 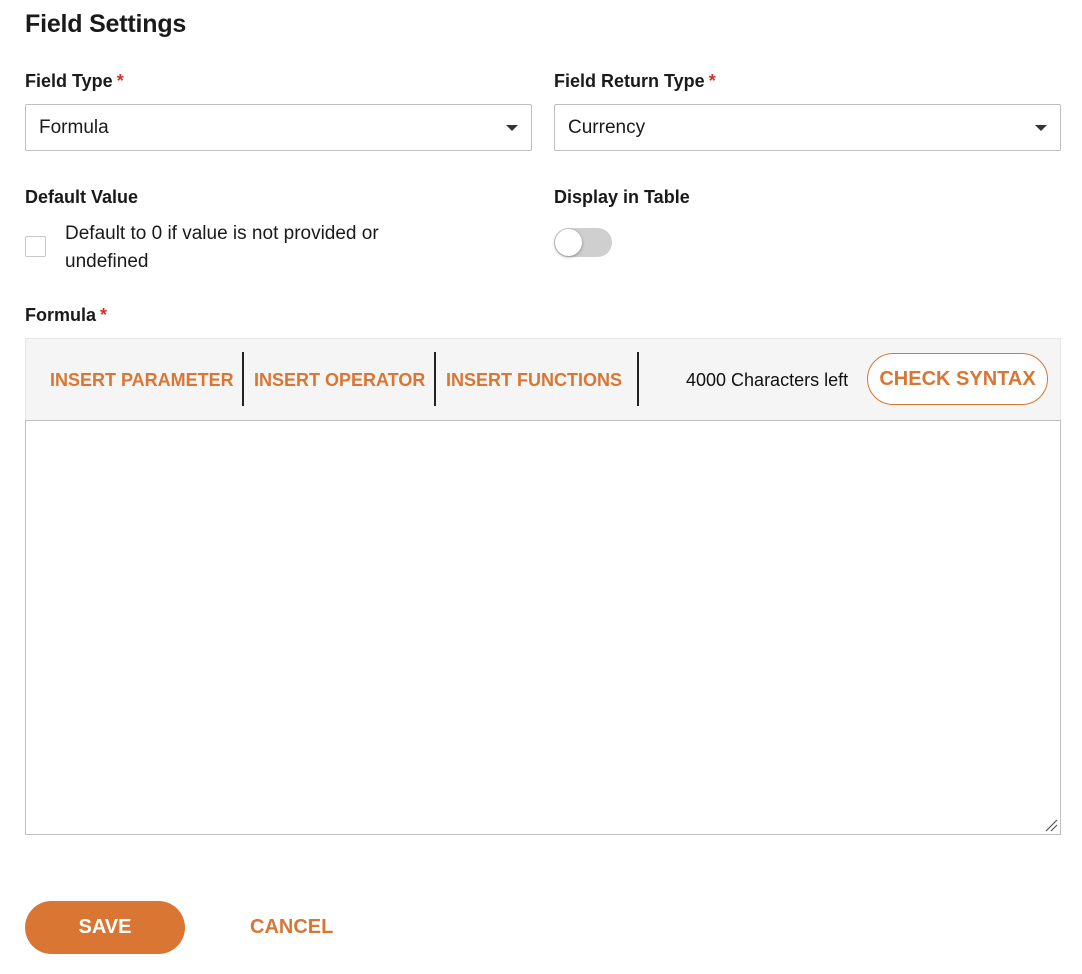 What do you see at coordinates (1051, 825) in the screenshot?
I see `resize-handle-icon` at bounding box center [1051, 825].